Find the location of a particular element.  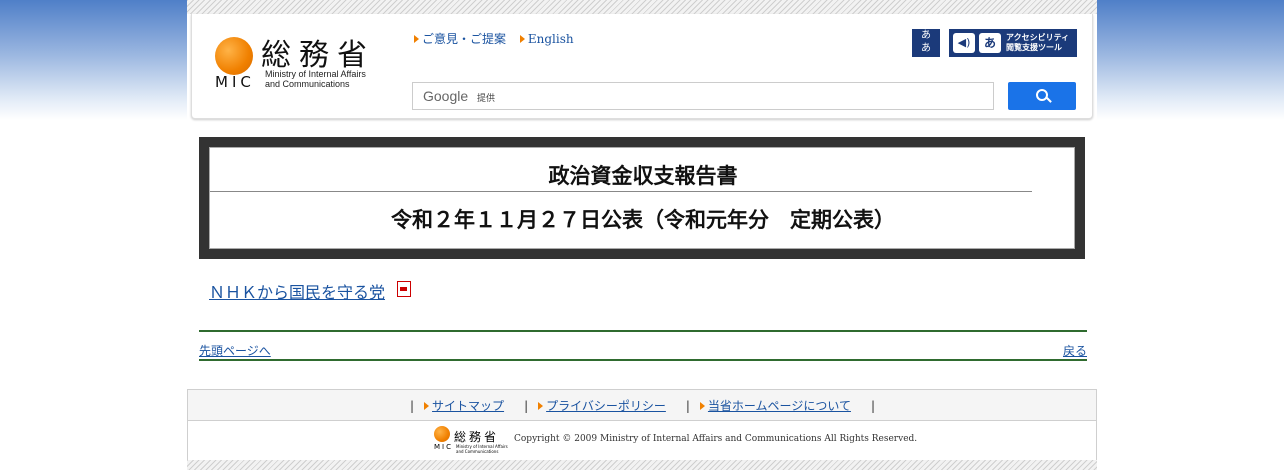

top-links: ご意見・ご提案 English is located at coordinates (499, 38).